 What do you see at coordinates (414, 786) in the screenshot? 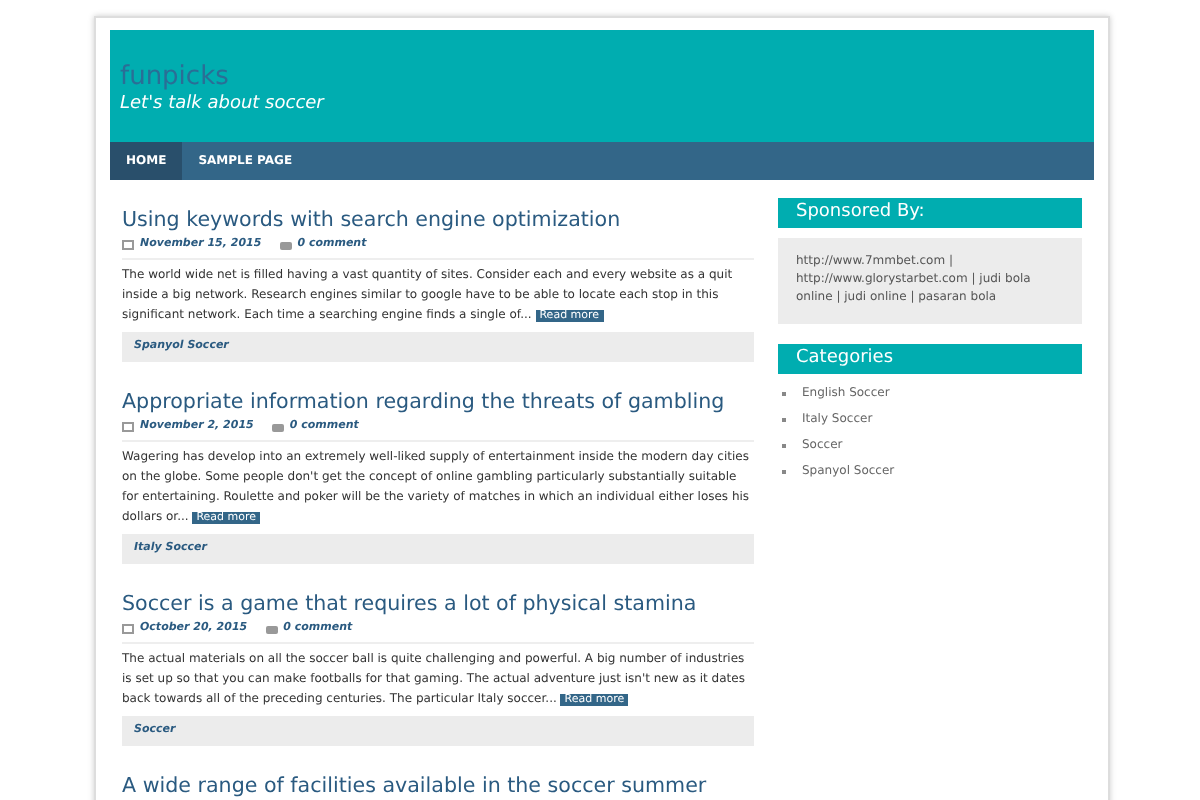
I see `post-title: A wide range of facilities available in the soccer summer` at bounding box center [414, 786].